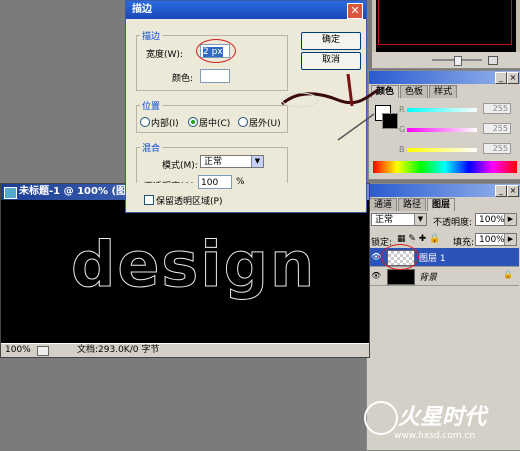 The height and width of the screenshot is (451, 520). What do you see at coordinates (492, 220) in the screenshot?
I see `layer-opacity-value: 100%` at bounding box center [492, 220].